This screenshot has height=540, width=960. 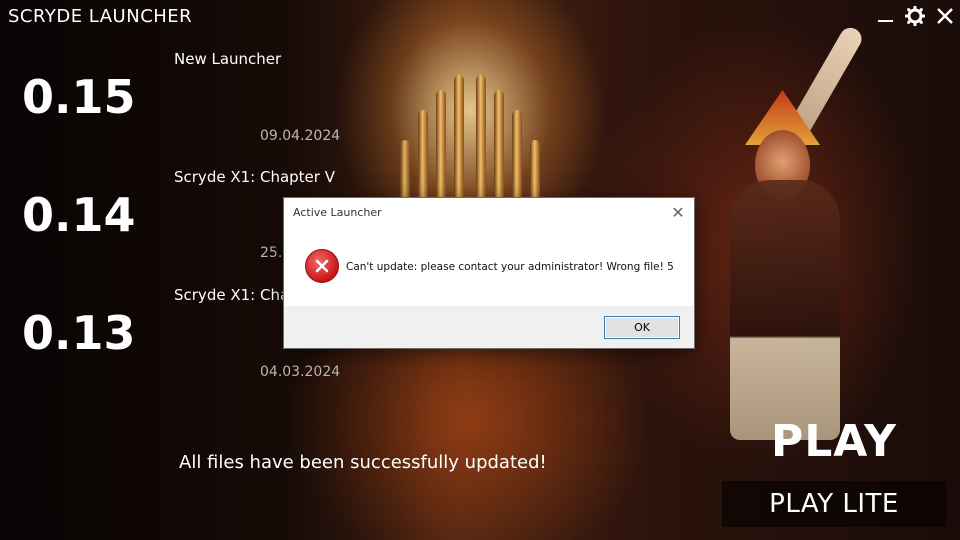 What do you see at coordinates (100, 16) in the screenshot?
I see `app-title: SCRYDE LAUNCHER` at bounding box center [100, 16].